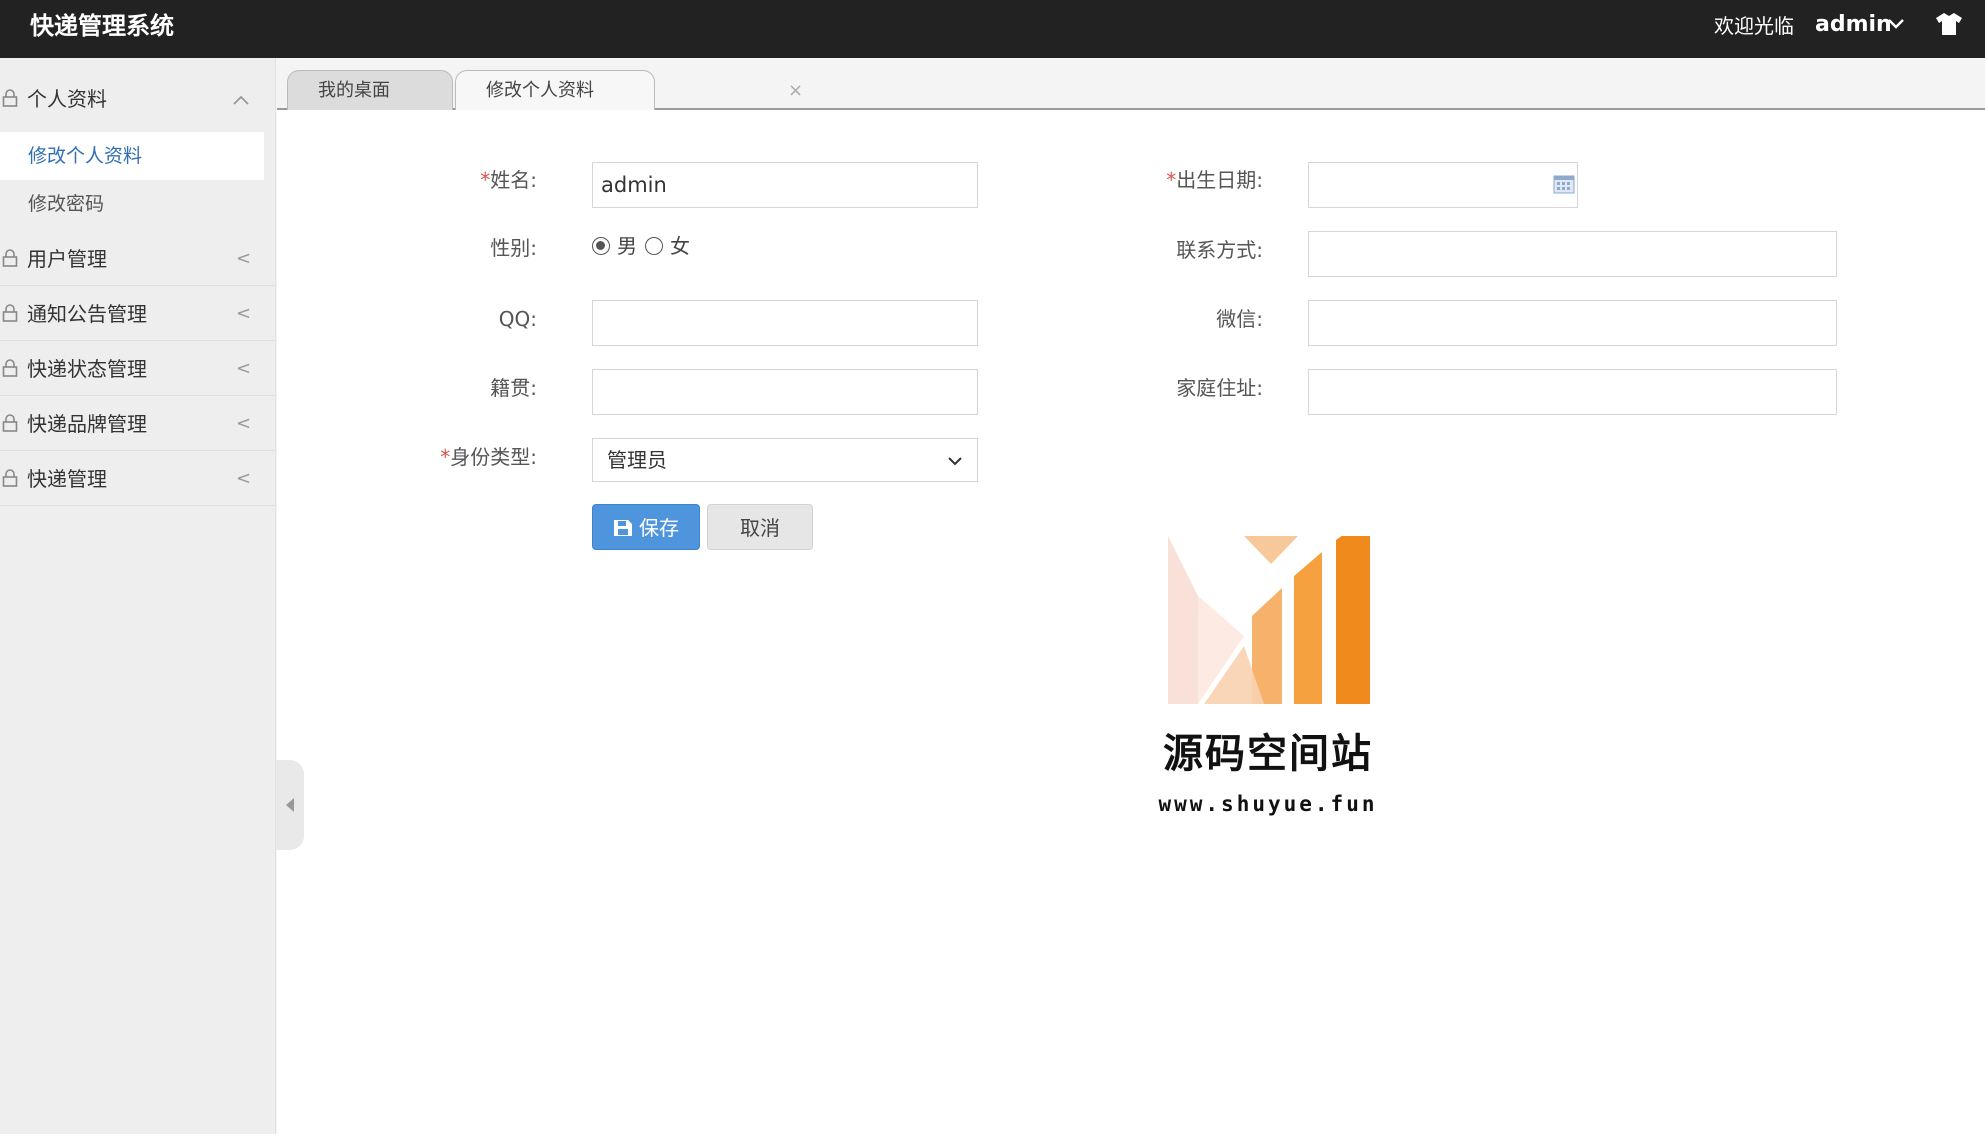 The height and width of the screenshot is (1134, 1985). What do you see at coordinates (654, 246) in the screenshot?
I see `gender-radio-female` at bounding box center [654, 246].